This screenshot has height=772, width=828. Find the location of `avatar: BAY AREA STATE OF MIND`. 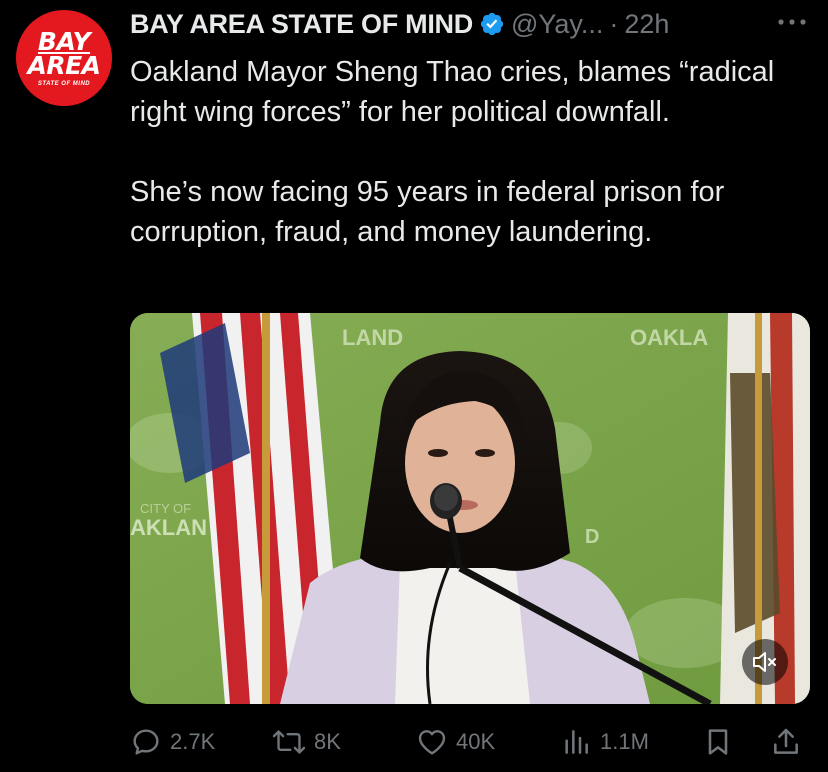

avatar: BAY AREA STATE OF MIND is located at coordinates (64, 58).